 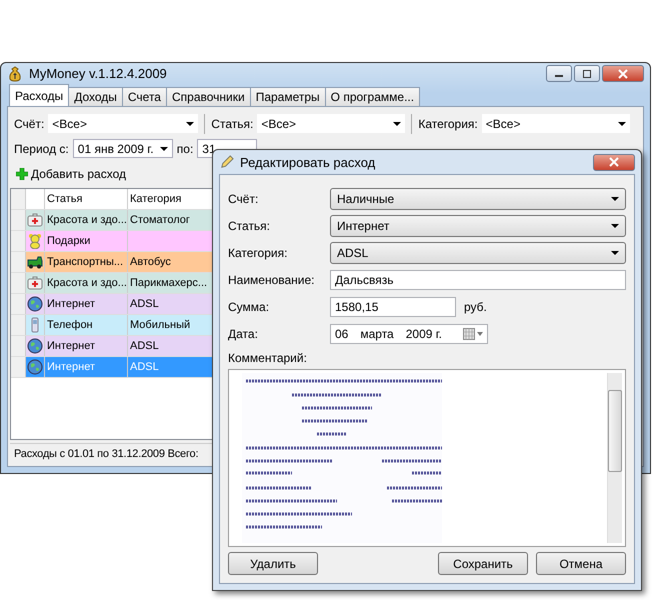 What do you see at coordinates (150, 262) in the screenshot?
I see `table-cell-text: Автобус` at bounding box center [150, 262].